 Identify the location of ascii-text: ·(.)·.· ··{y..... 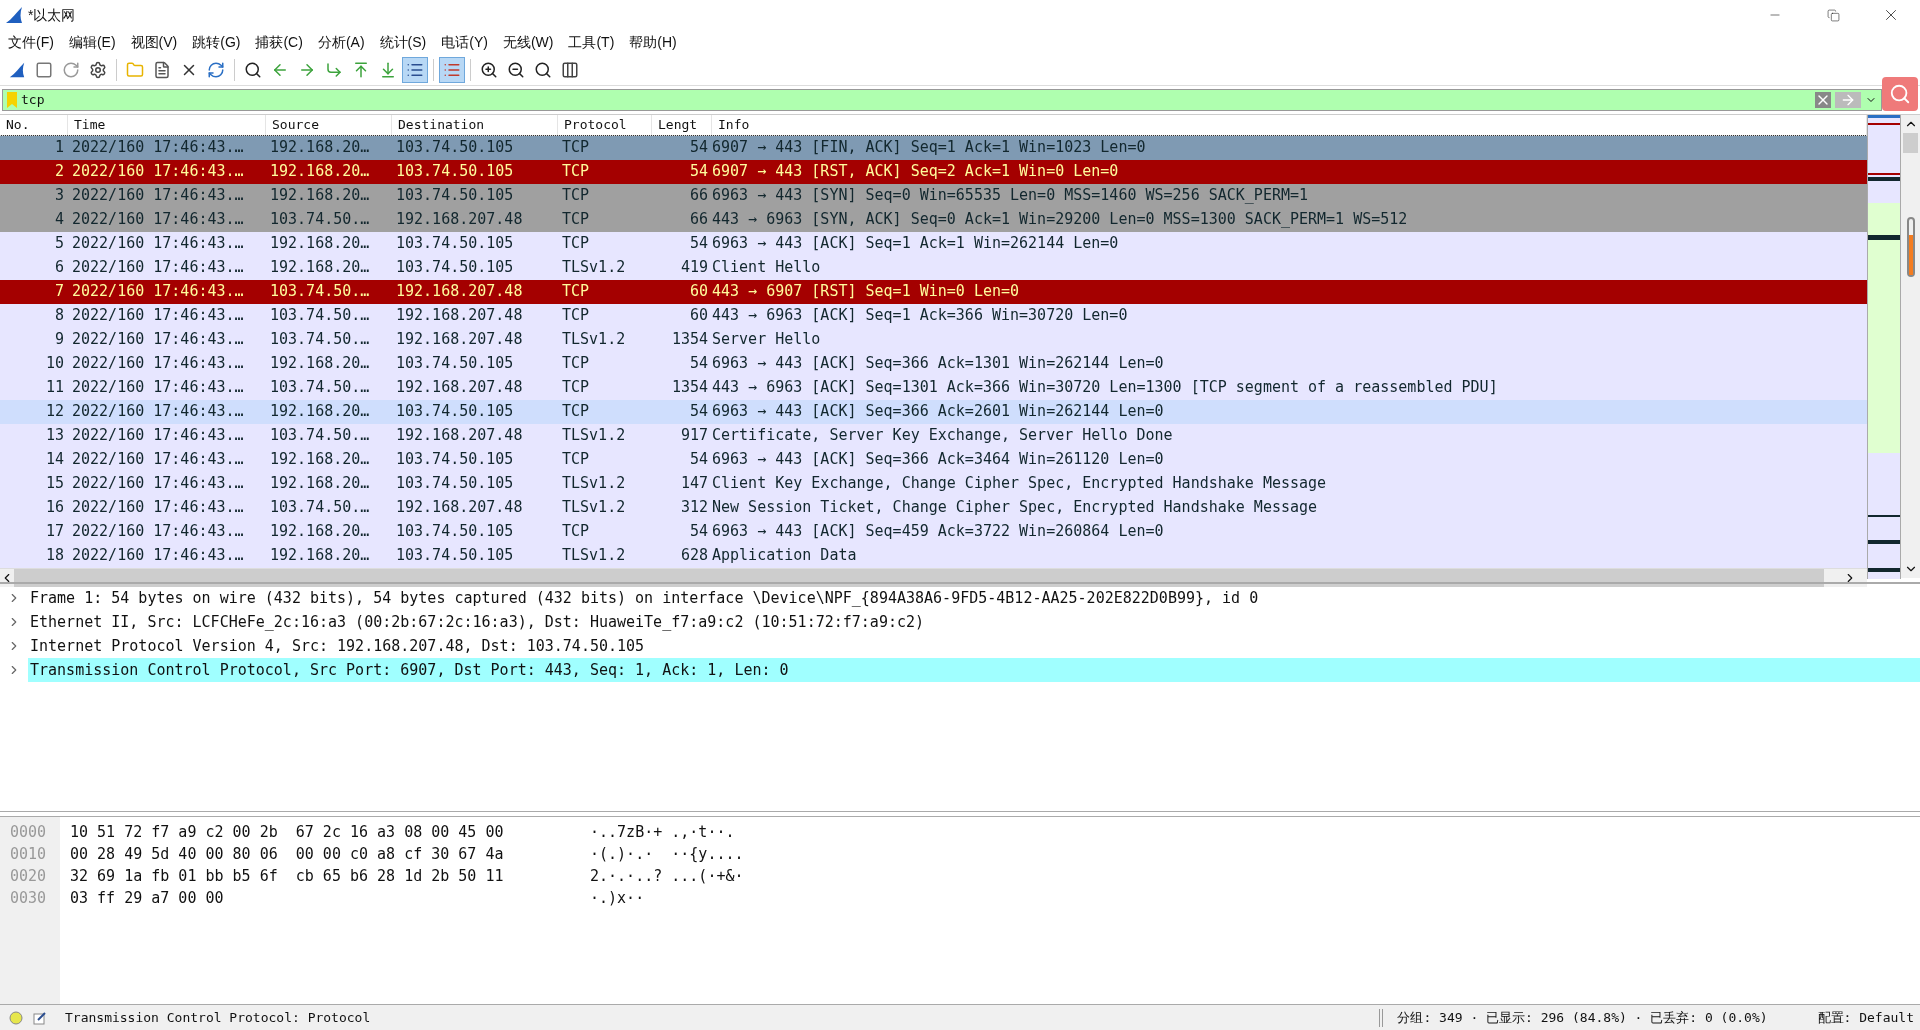
(667, 854).